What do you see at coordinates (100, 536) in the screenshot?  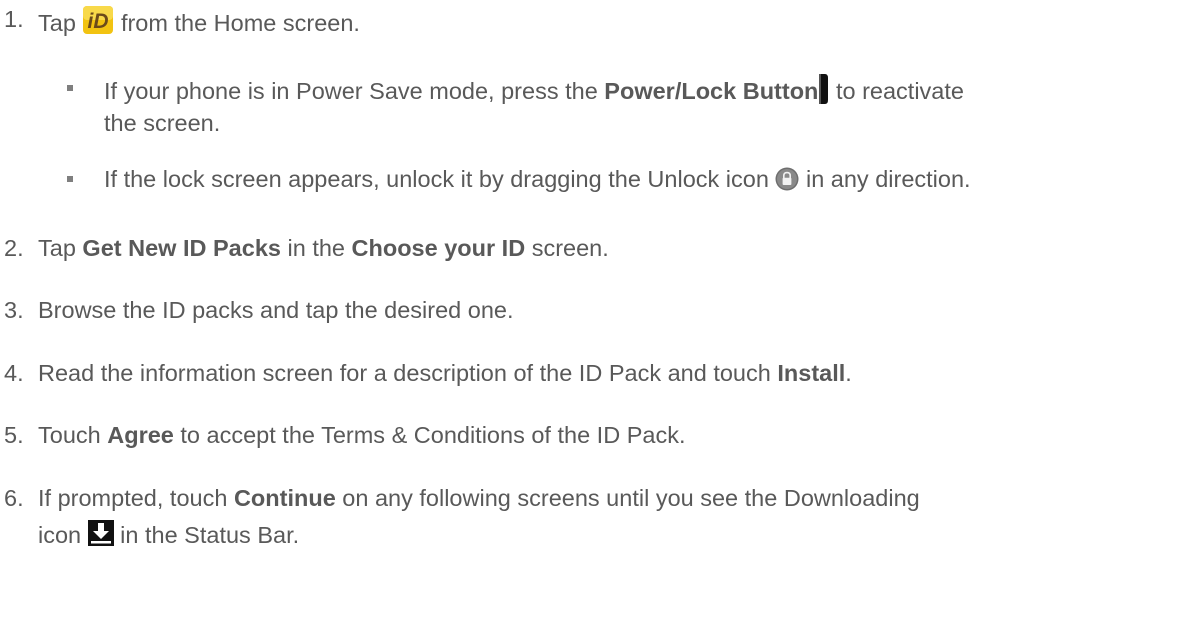 I see `download-icon` at bounding box center [100, 536].